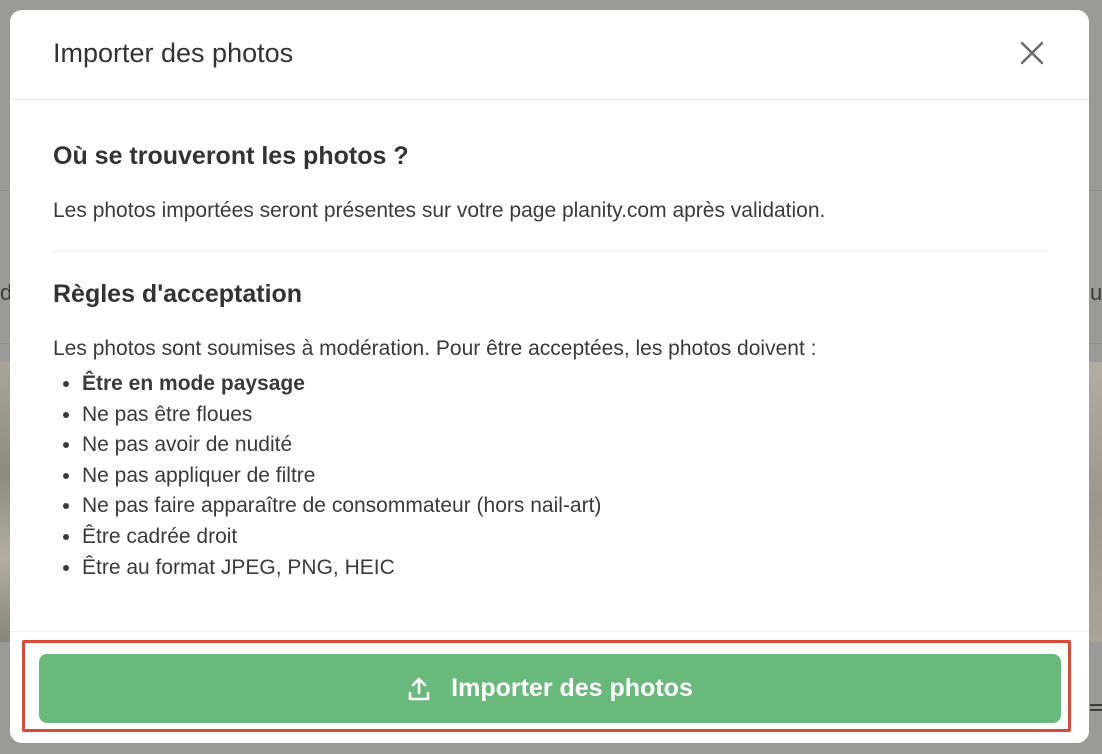 Image resolution: width=1102 pixels, height=754 pixels. Describe the element at coordinates (341, 568) in the screenshot. I see `rule-item: Être au format JPEG, PNG, HEIC` at that location.